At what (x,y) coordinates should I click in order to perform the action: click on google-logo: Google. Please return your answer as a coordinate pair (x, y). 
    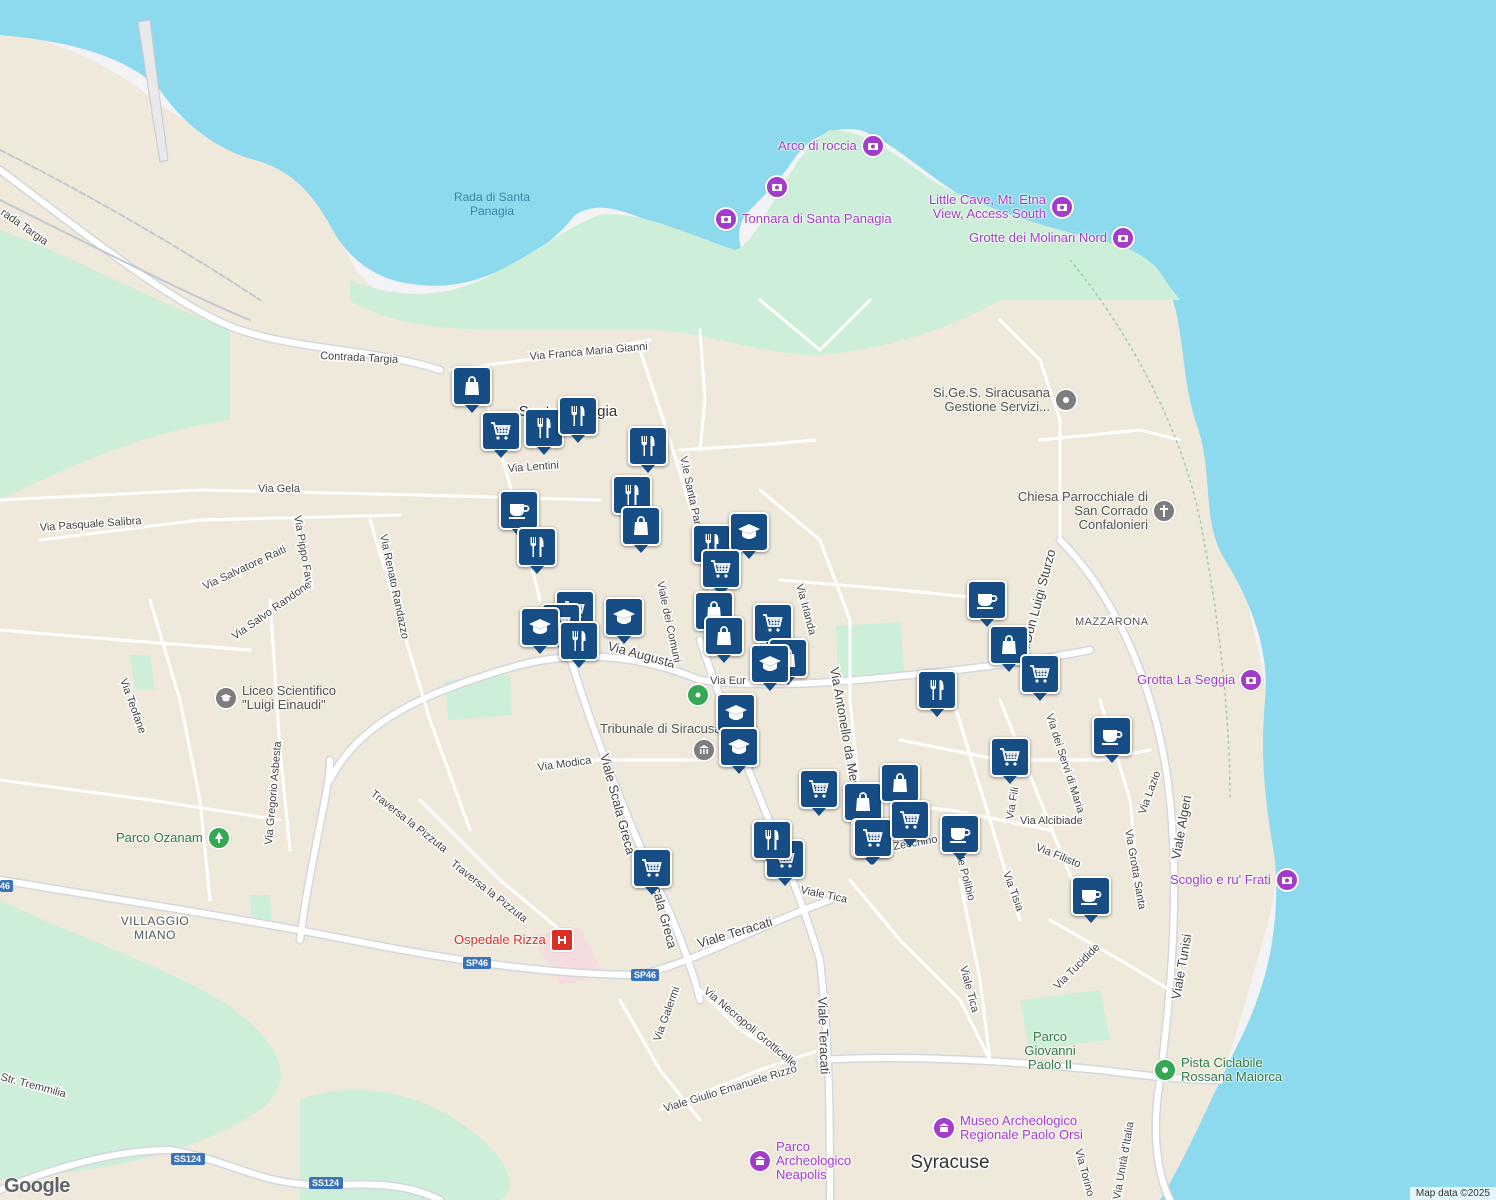
    Looking at the image, I should click on (37, 1186).